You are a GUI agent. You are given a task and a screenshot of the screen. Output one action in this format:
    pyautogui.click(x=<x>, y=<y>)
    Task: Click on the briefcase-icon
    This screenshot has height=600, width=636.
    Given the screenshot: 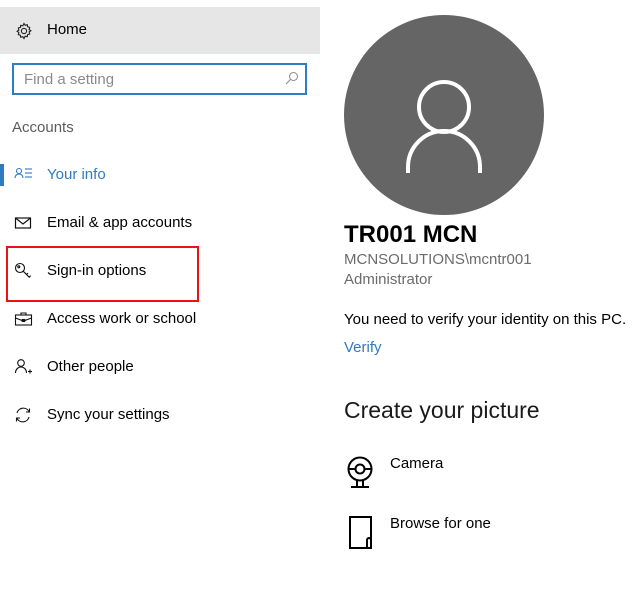 What is the action you would take?
    pyautogui.click(x=24, y=319)
    